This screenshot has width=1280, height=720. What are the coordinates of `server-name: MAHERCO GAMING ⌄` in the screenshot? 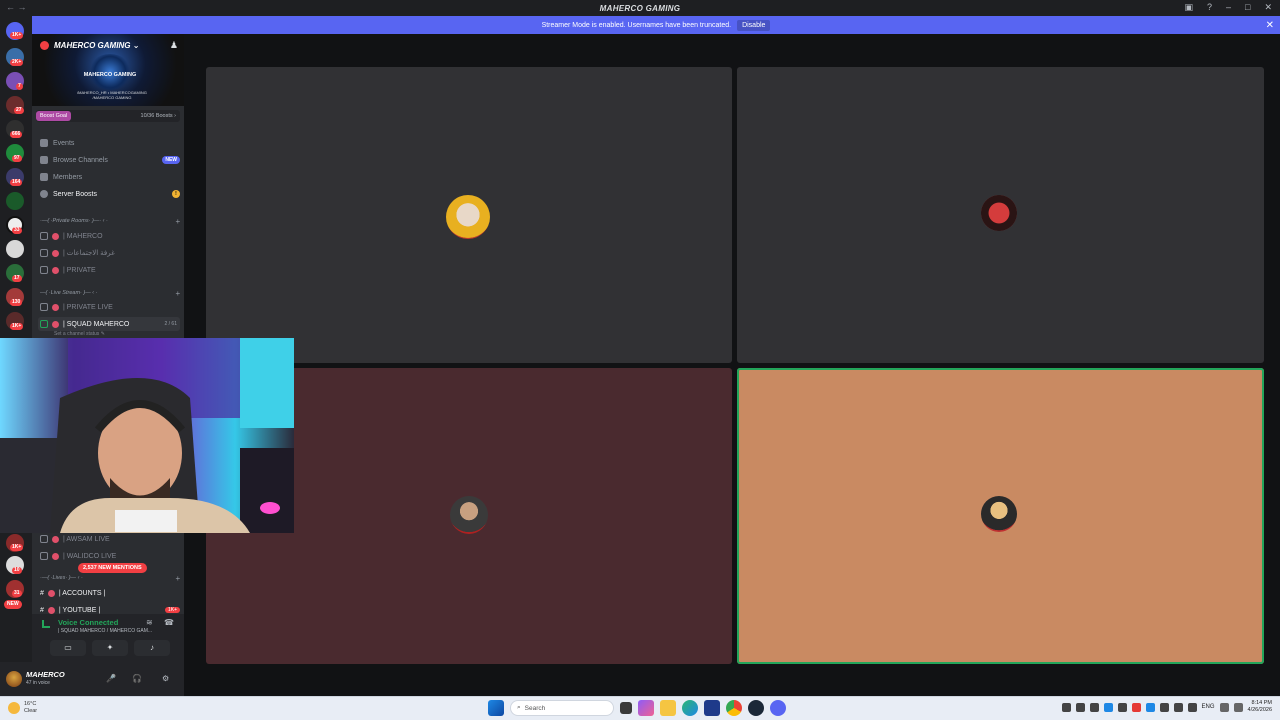 It's located at (96, 45).